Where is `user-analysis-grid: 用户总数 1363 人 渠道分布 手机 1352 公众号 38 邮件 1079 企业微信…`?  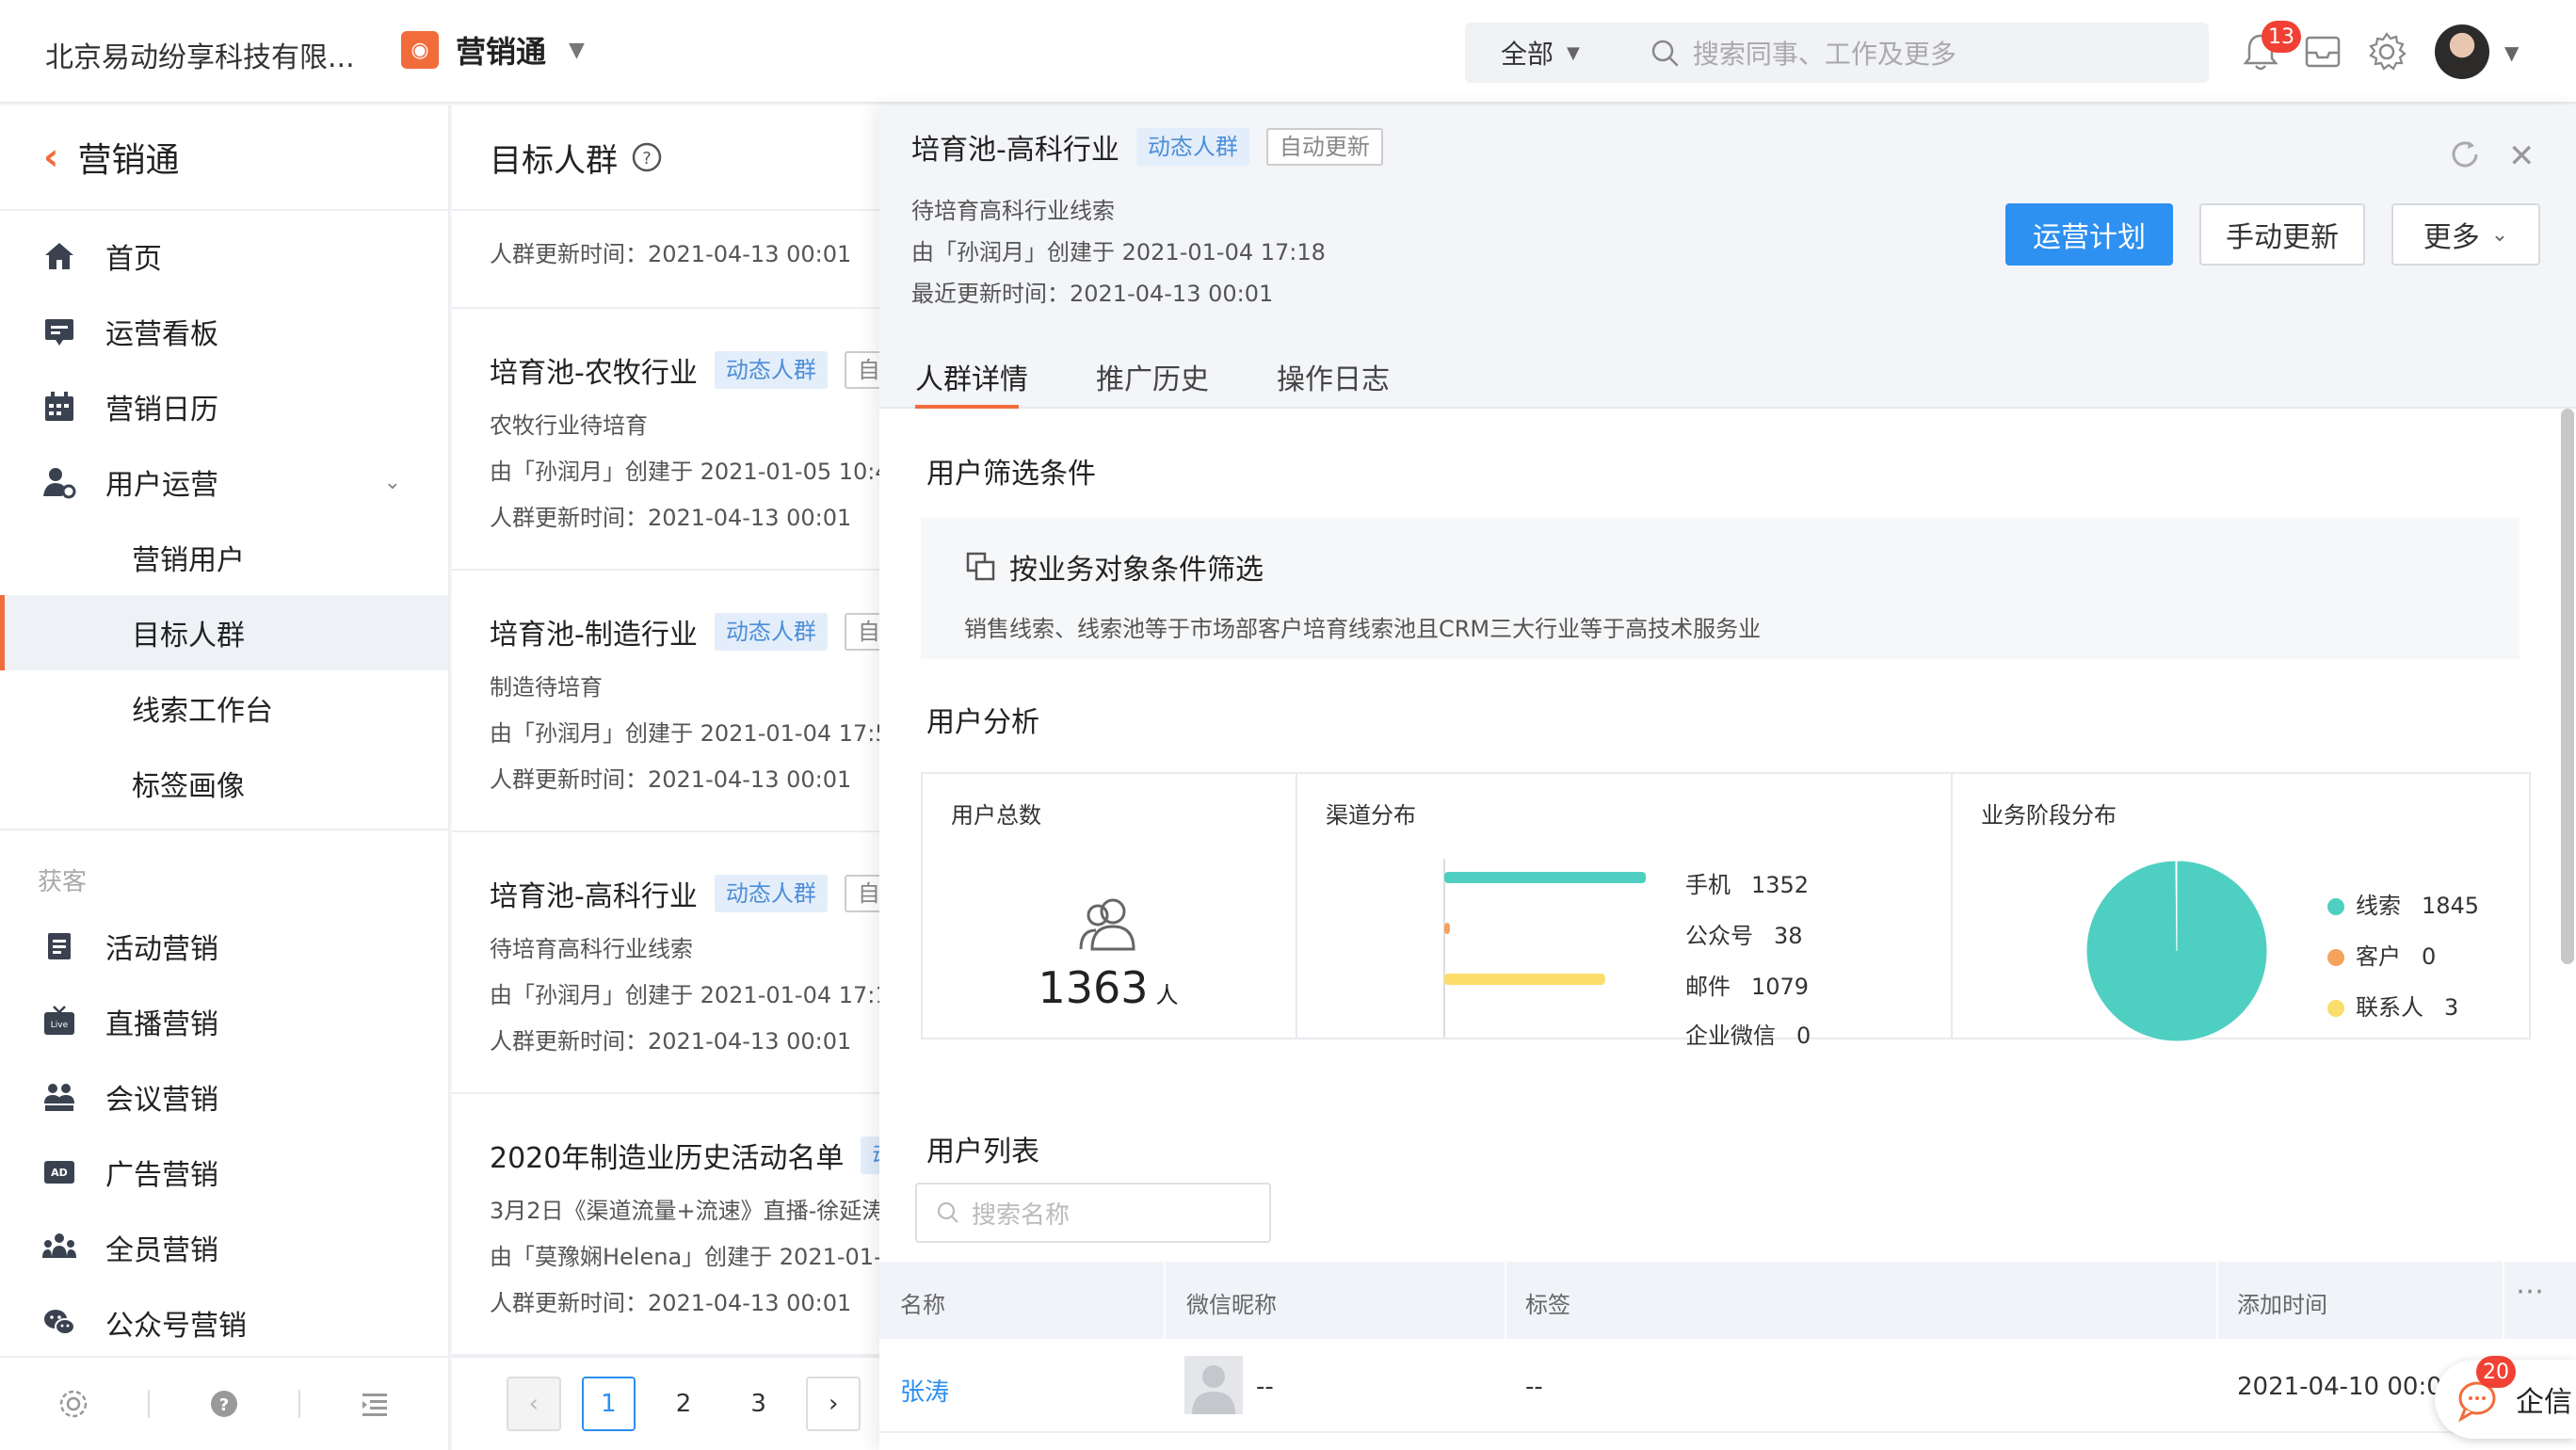 user-analysis-grid: 用户总数 1363 人 渠道分布 手机 1352 公众号 38 邮件 1079 企业微信… is located at coordinates (1726, 910).